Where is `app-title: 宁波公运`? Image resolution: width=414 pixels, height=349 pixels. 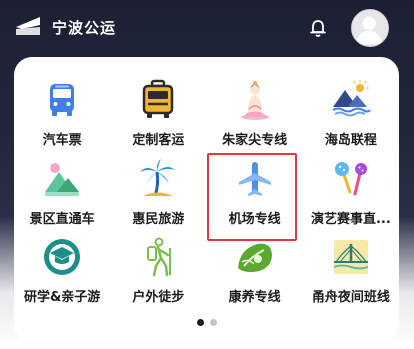
app-title: 宁波公运 is located at coordinates (84, 28).